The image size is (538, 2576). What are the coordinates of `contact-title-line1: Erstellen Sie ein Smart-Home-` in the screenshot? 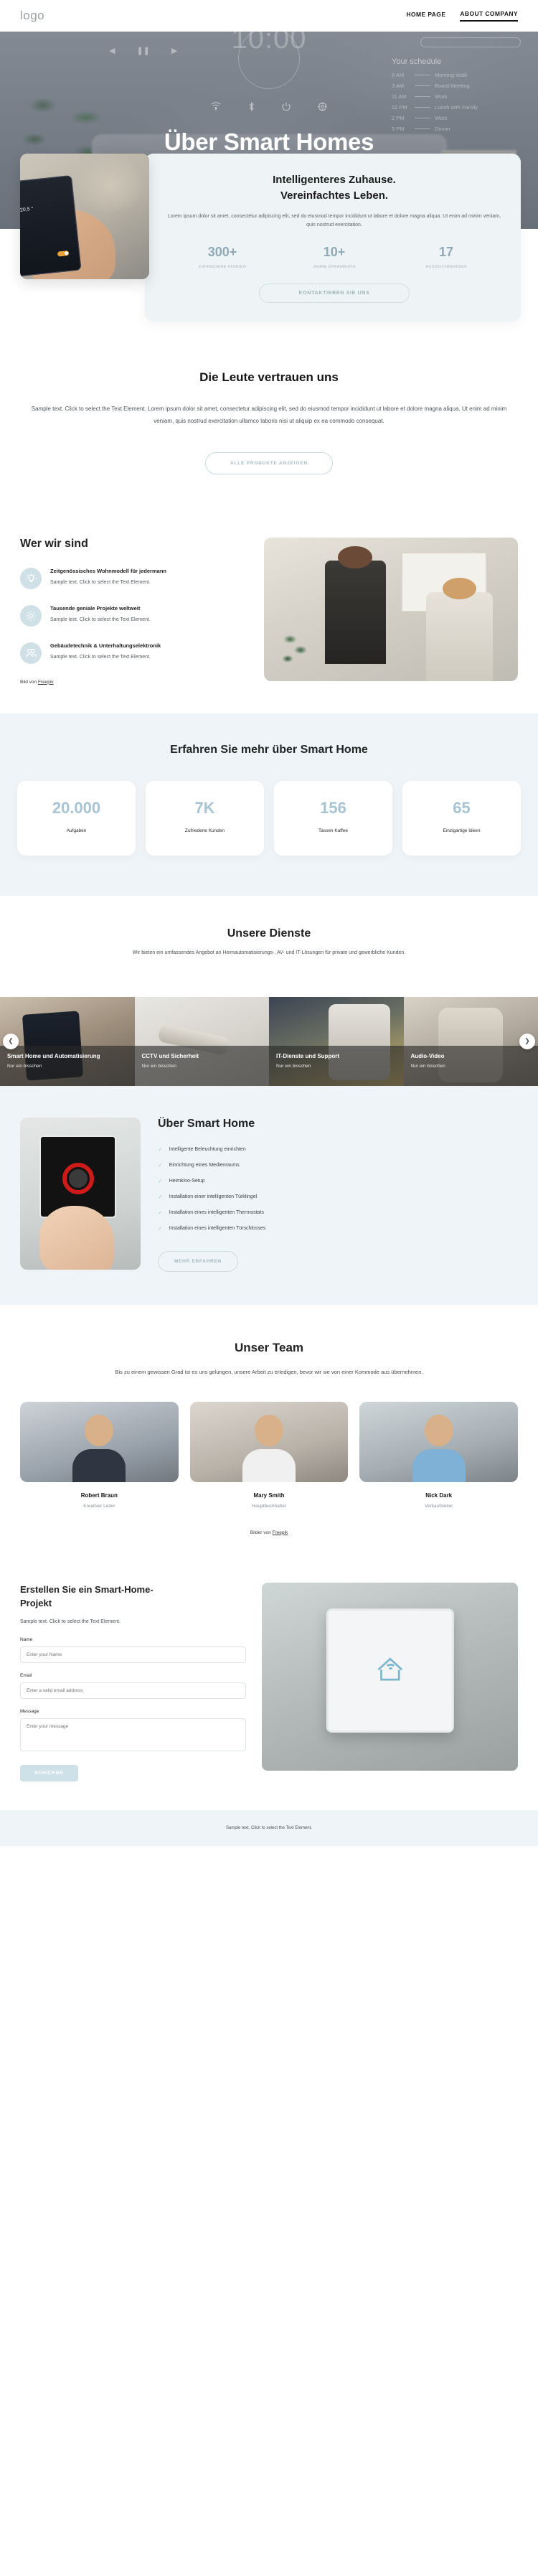 It's located at (87, 1589).